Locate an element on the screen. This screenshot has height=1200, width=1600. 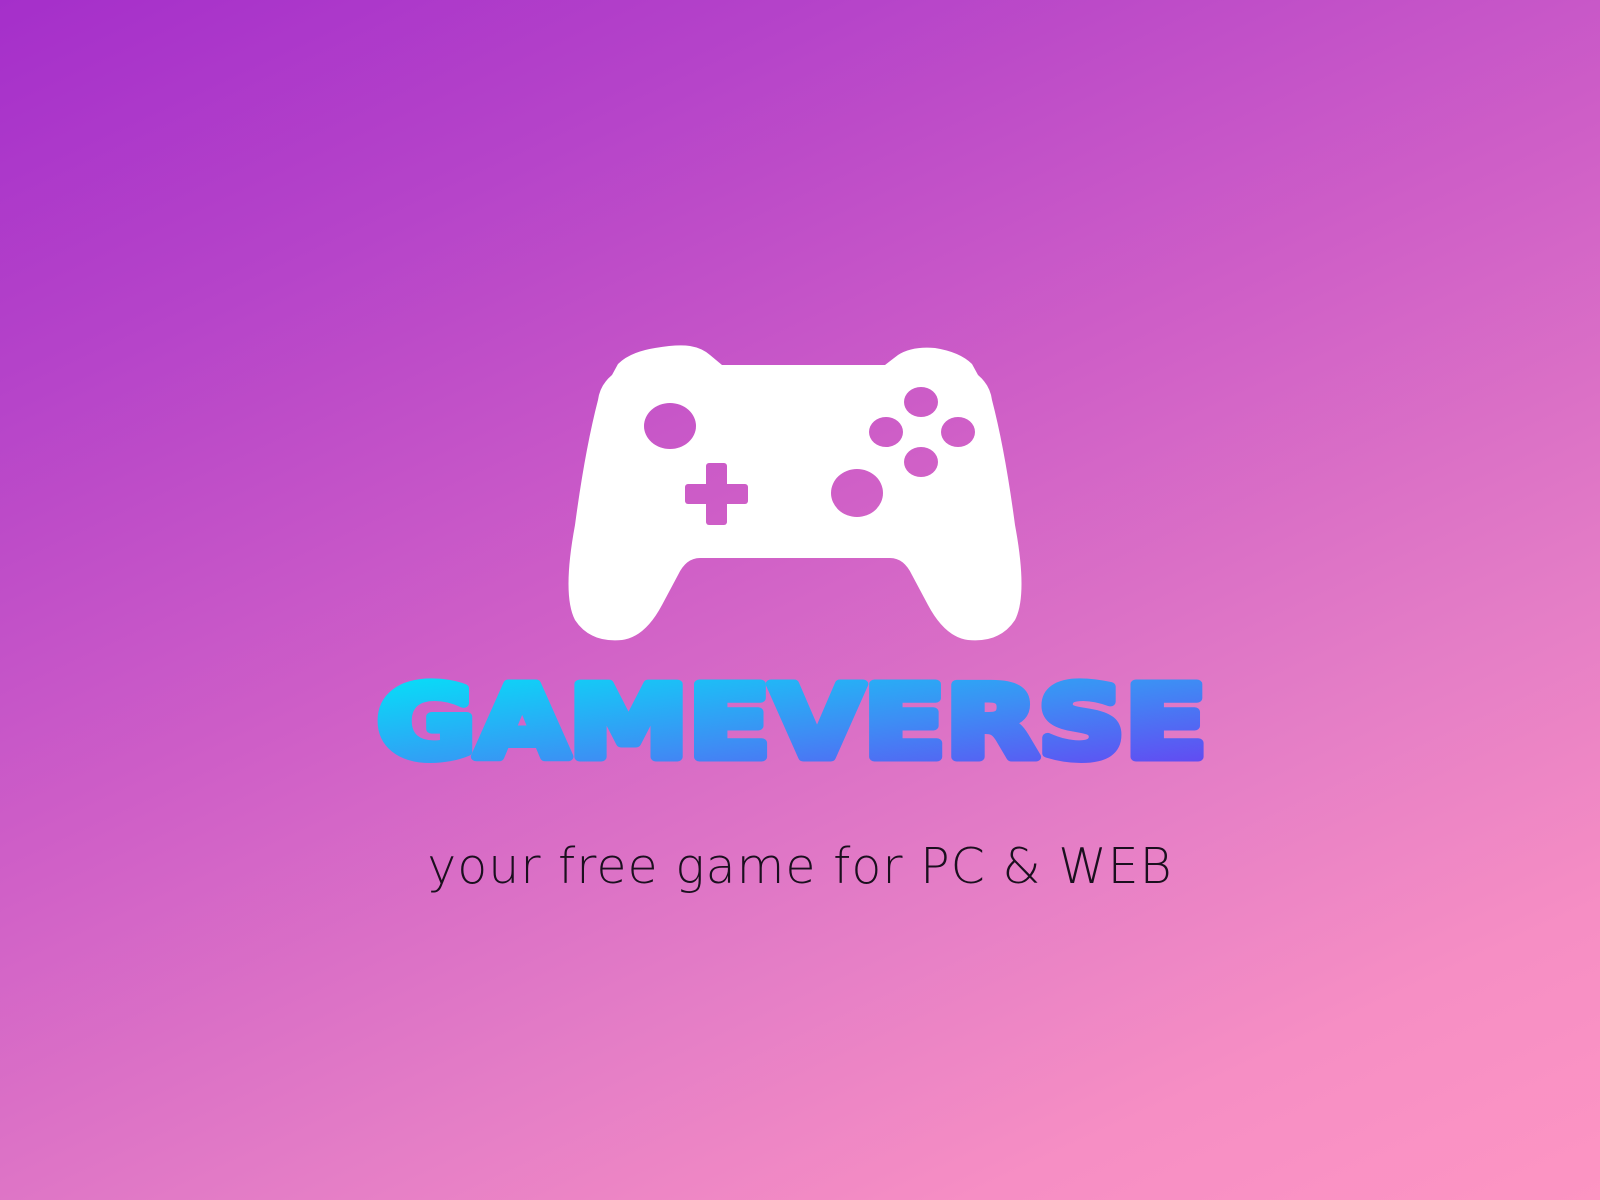
tagline: your free game for PC & WEB is located at coordinates (800, 866).